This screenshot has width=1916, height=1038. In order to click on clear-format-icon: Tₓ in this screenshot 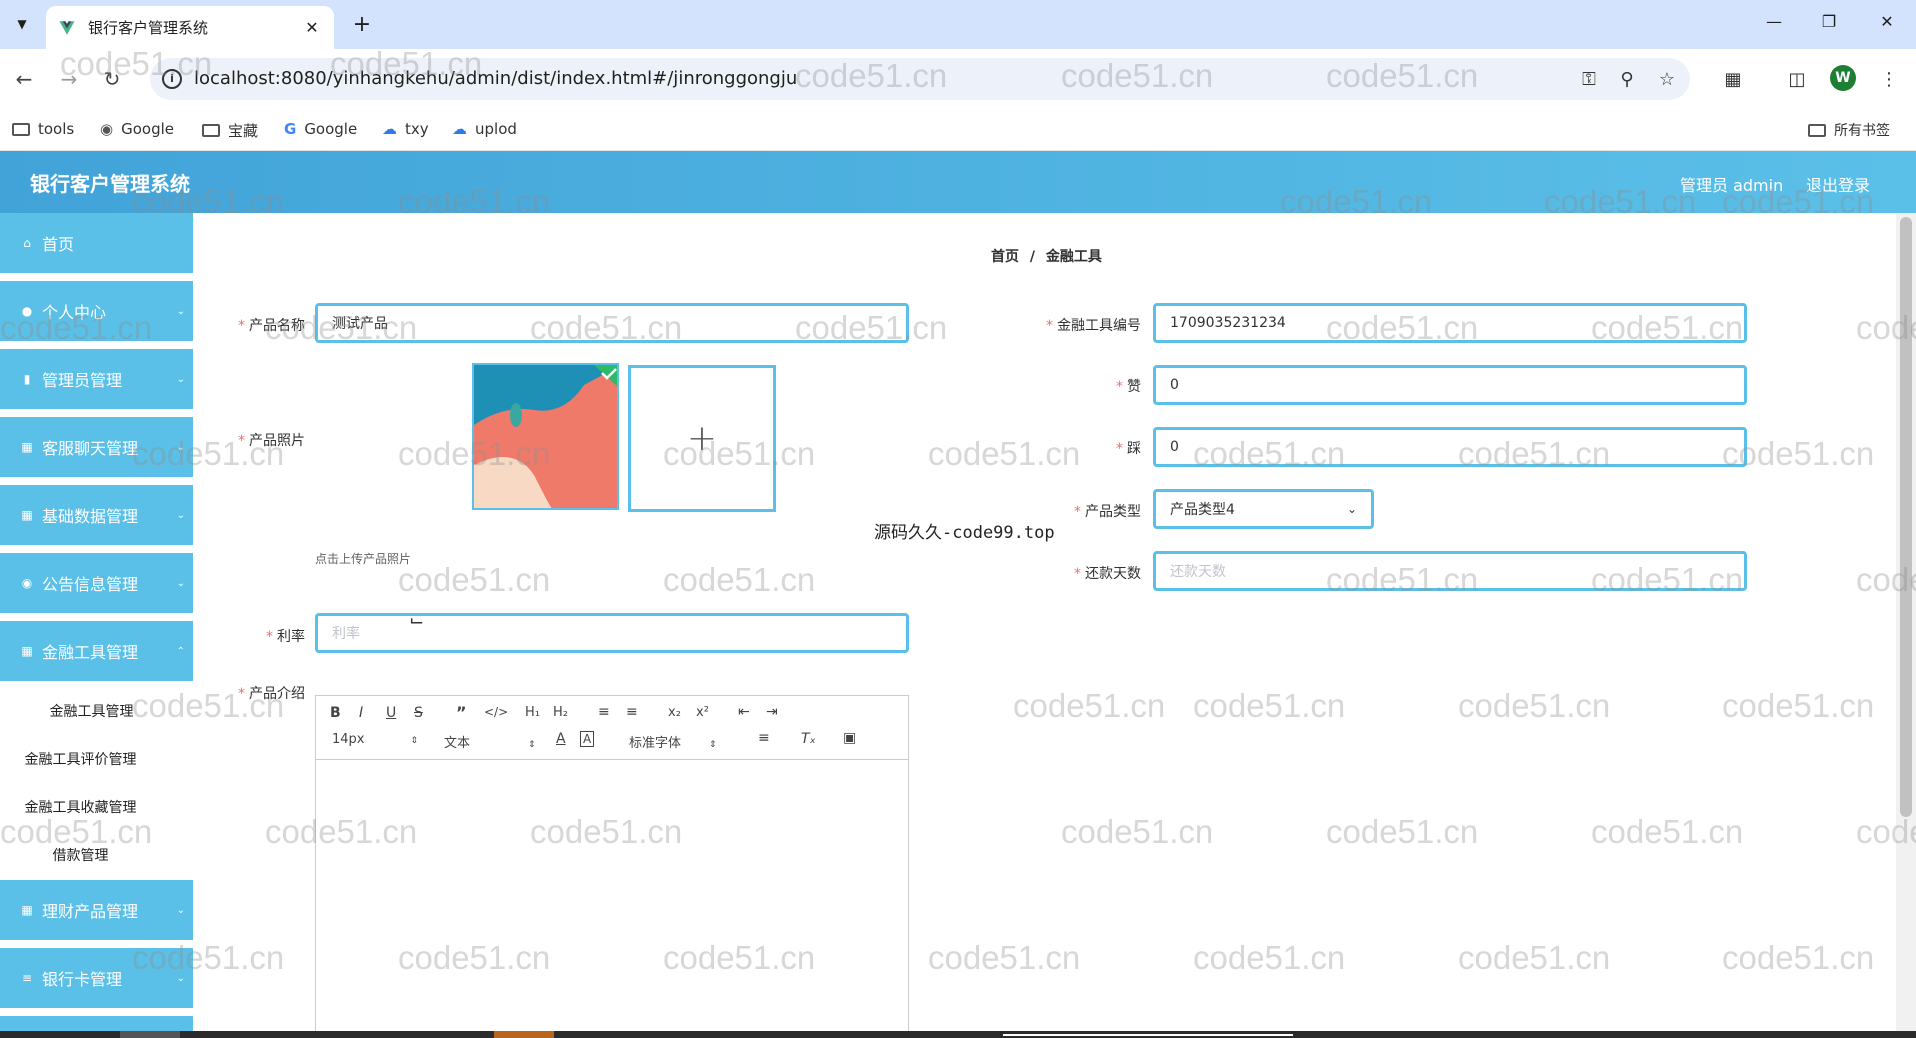, I will do `click(808, 739)`.